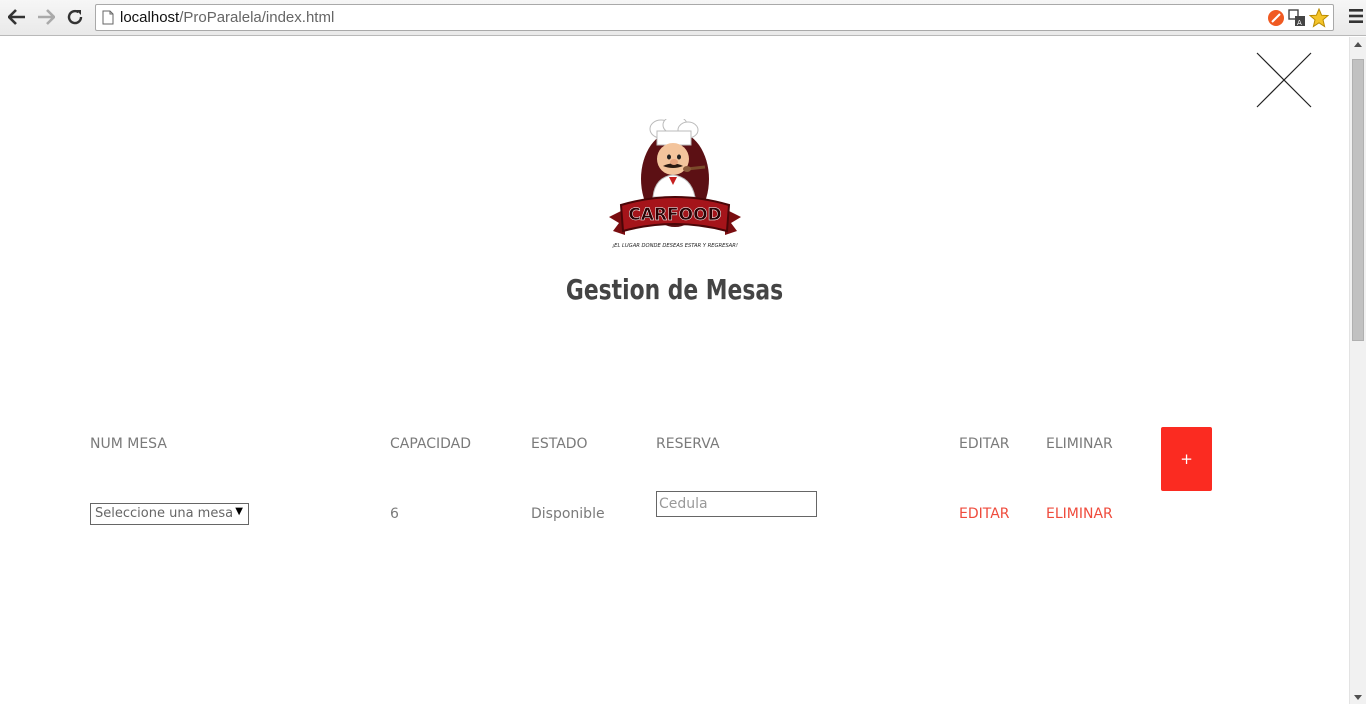 The width and height of the screenshot is (1366, 704). I want to click on cedula-input, so click(736, 504).